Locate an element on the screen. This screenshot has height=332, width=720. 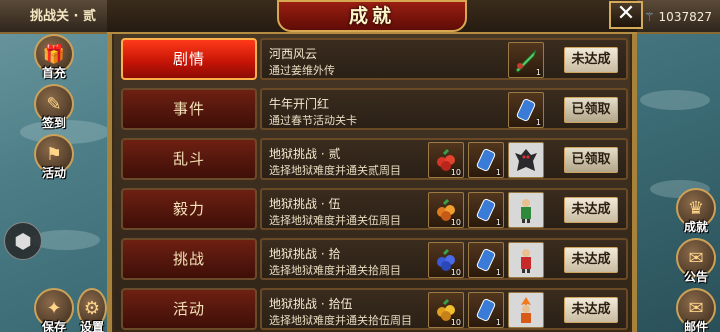
close-icon: ✕ is located at coordinates (626, 13).